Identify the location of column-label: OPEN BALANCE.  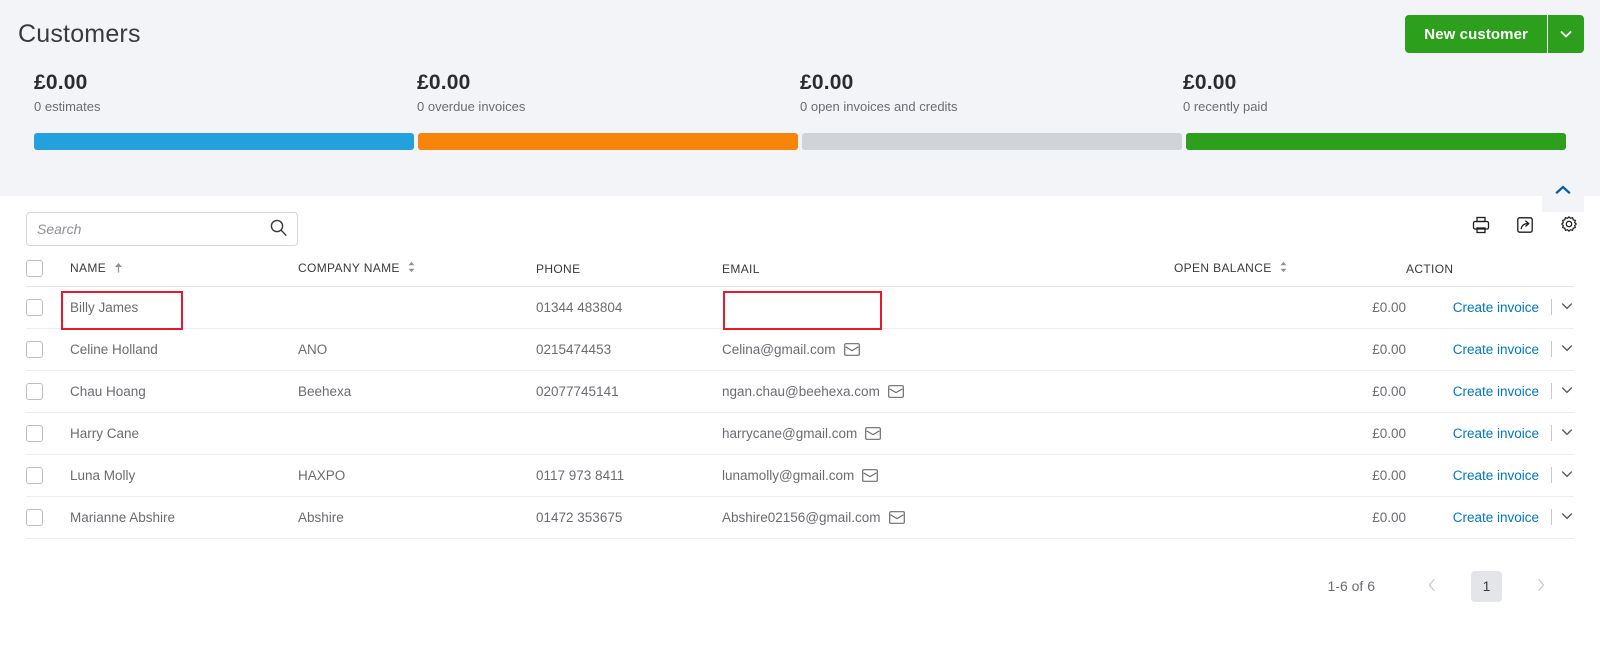
(1223, 267).